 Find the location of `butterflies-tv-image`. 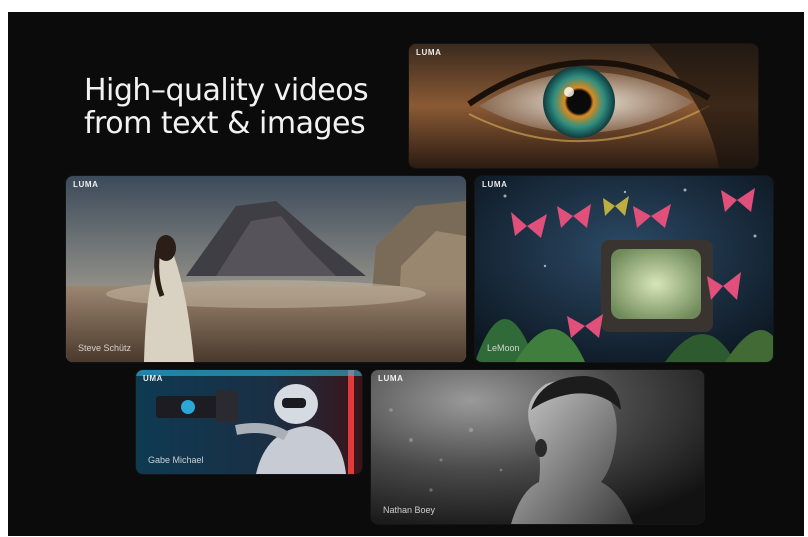

butterflies-tv-image is located at coordinates (624, 269).